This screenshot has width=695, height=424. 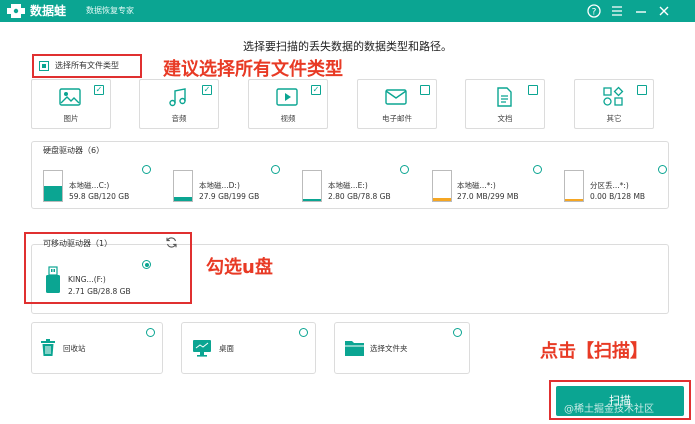 I want to click on filetype-card-document: 文档, so click(x=505, y=104).